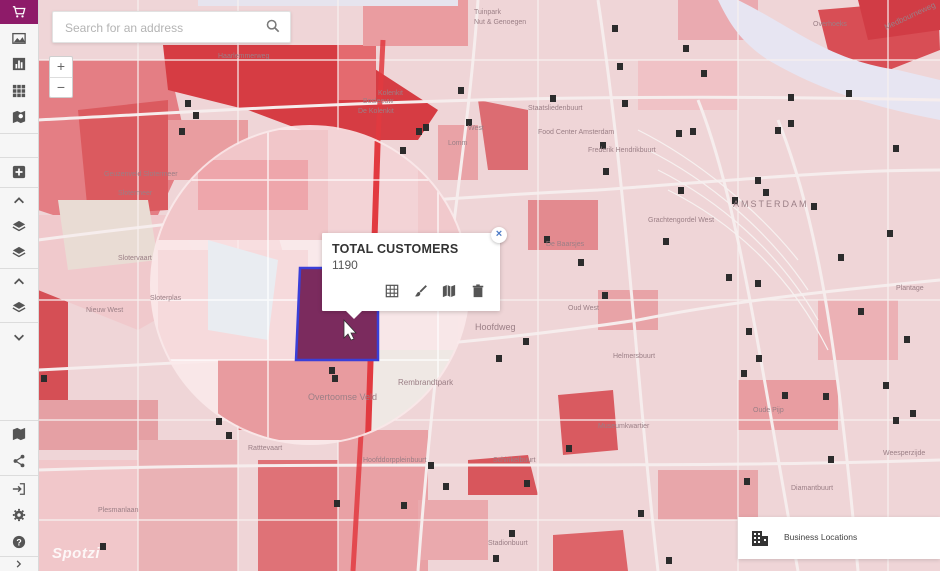 This screenshot has width=940, height=571. What do you see at coordinates (19, 515) in the screenshot?
I see `gear-icon` at bounding box center [19, 515].